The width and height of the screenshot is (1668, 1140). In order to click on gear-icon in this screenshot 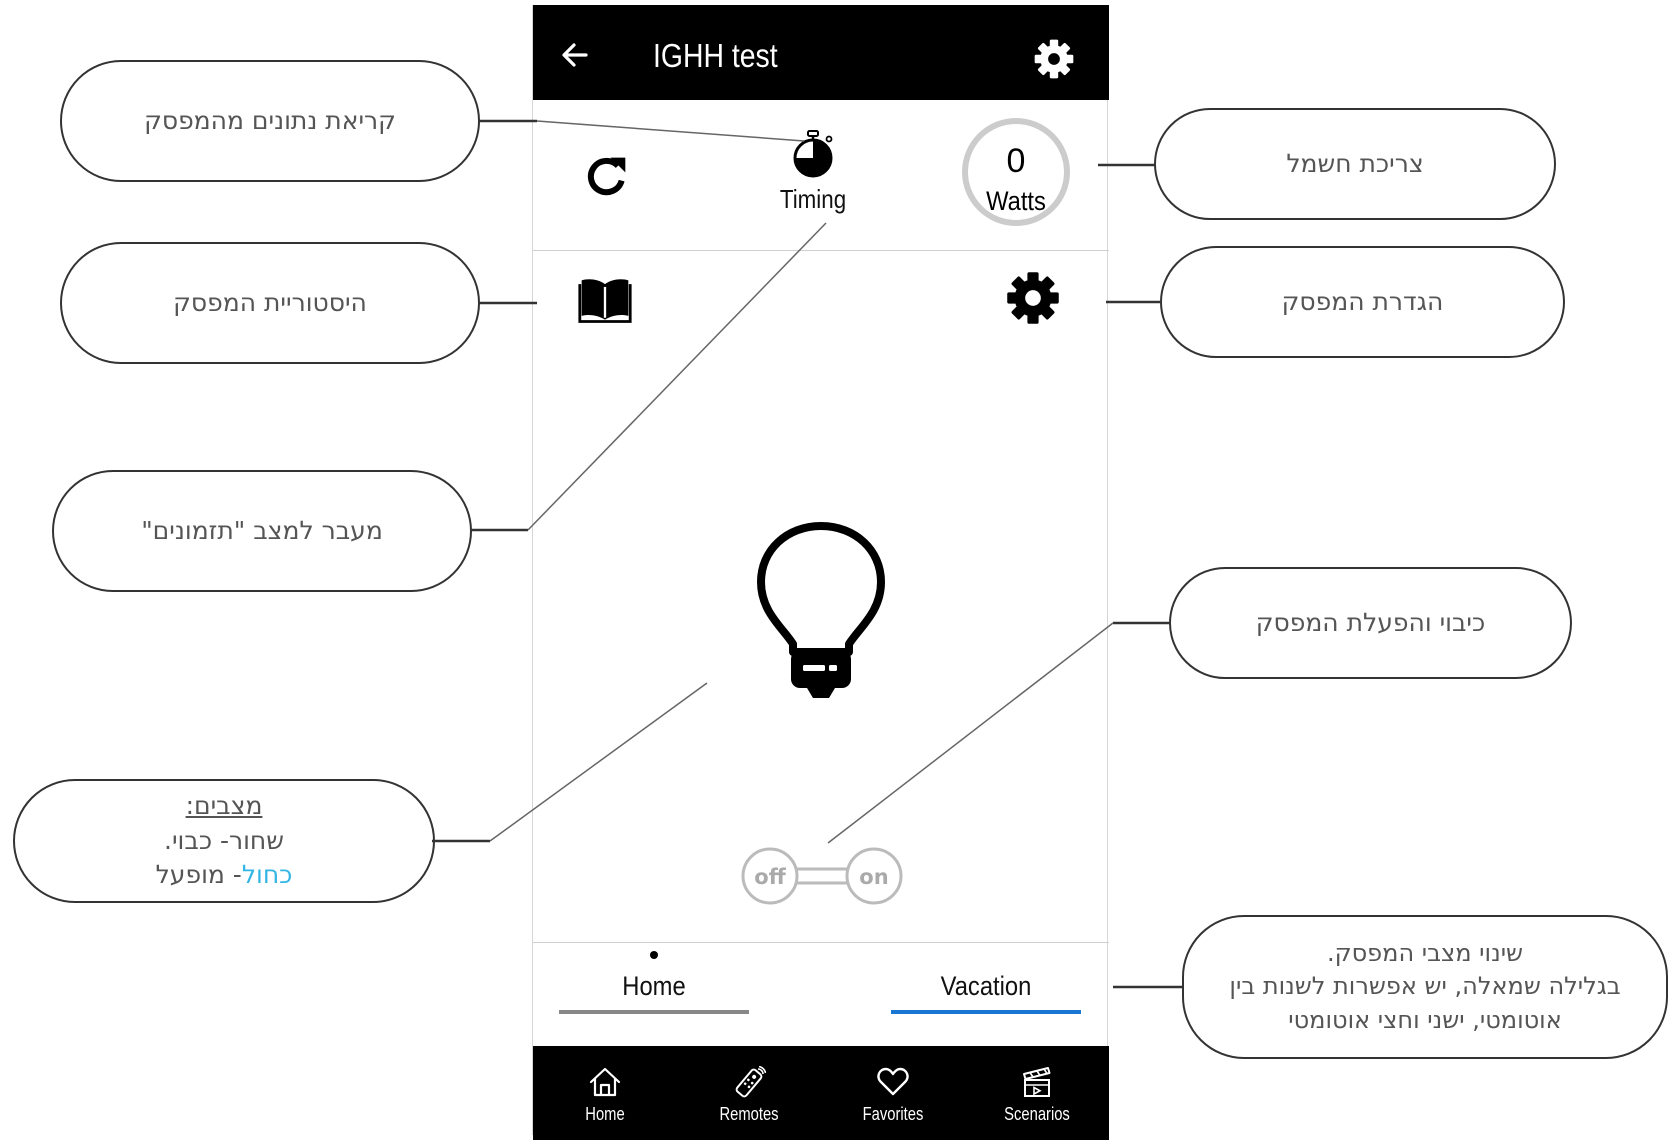, I will do `click(1054, 59)`.